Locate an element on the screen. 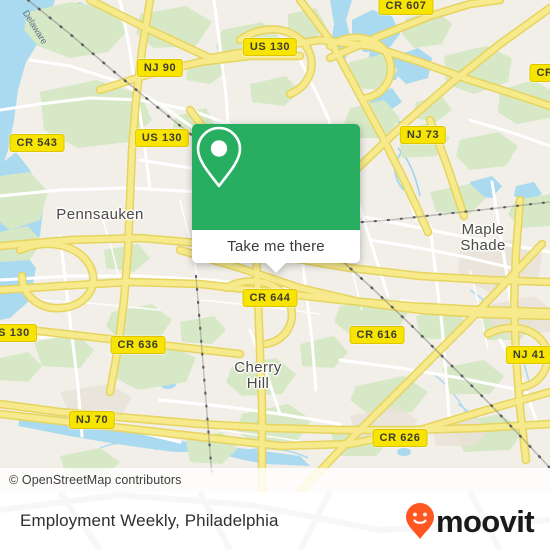 Image resolution: width=550 pixels, height=550 pixels. moovit-logo: moovit is located at coordinates (470, 521).